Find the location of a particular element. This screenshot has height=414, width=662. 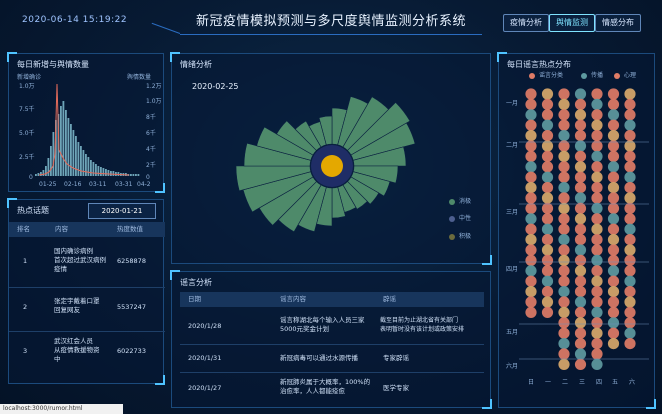

rumor-content: 新冠病毒可以通过水源传播 is located at coordinates (319, 358).